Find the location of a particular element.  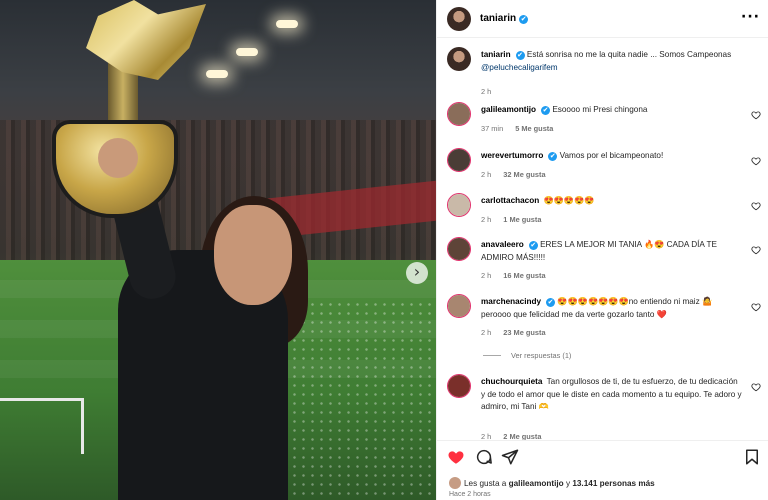

person-face is located at coordinates (253, 255).